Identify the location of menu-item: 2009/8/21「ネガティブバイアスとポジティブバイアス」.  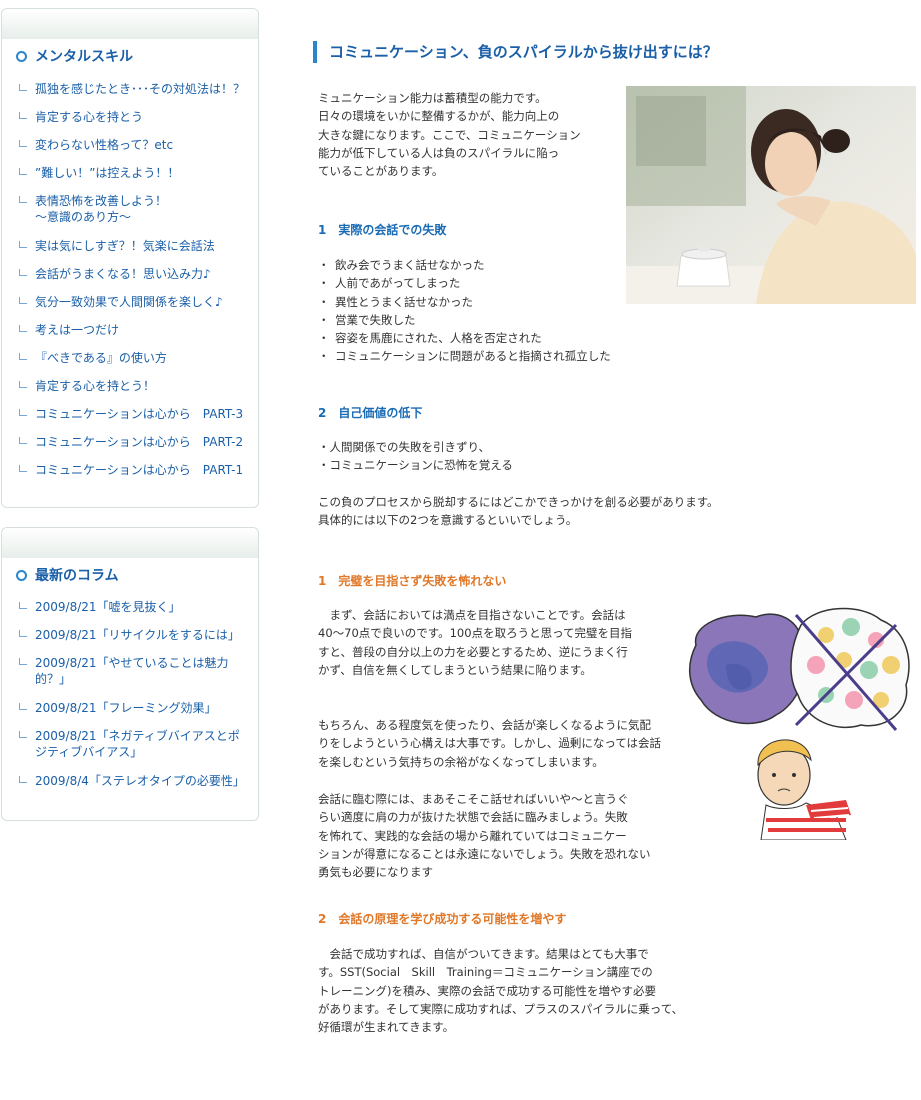
(136, 744).